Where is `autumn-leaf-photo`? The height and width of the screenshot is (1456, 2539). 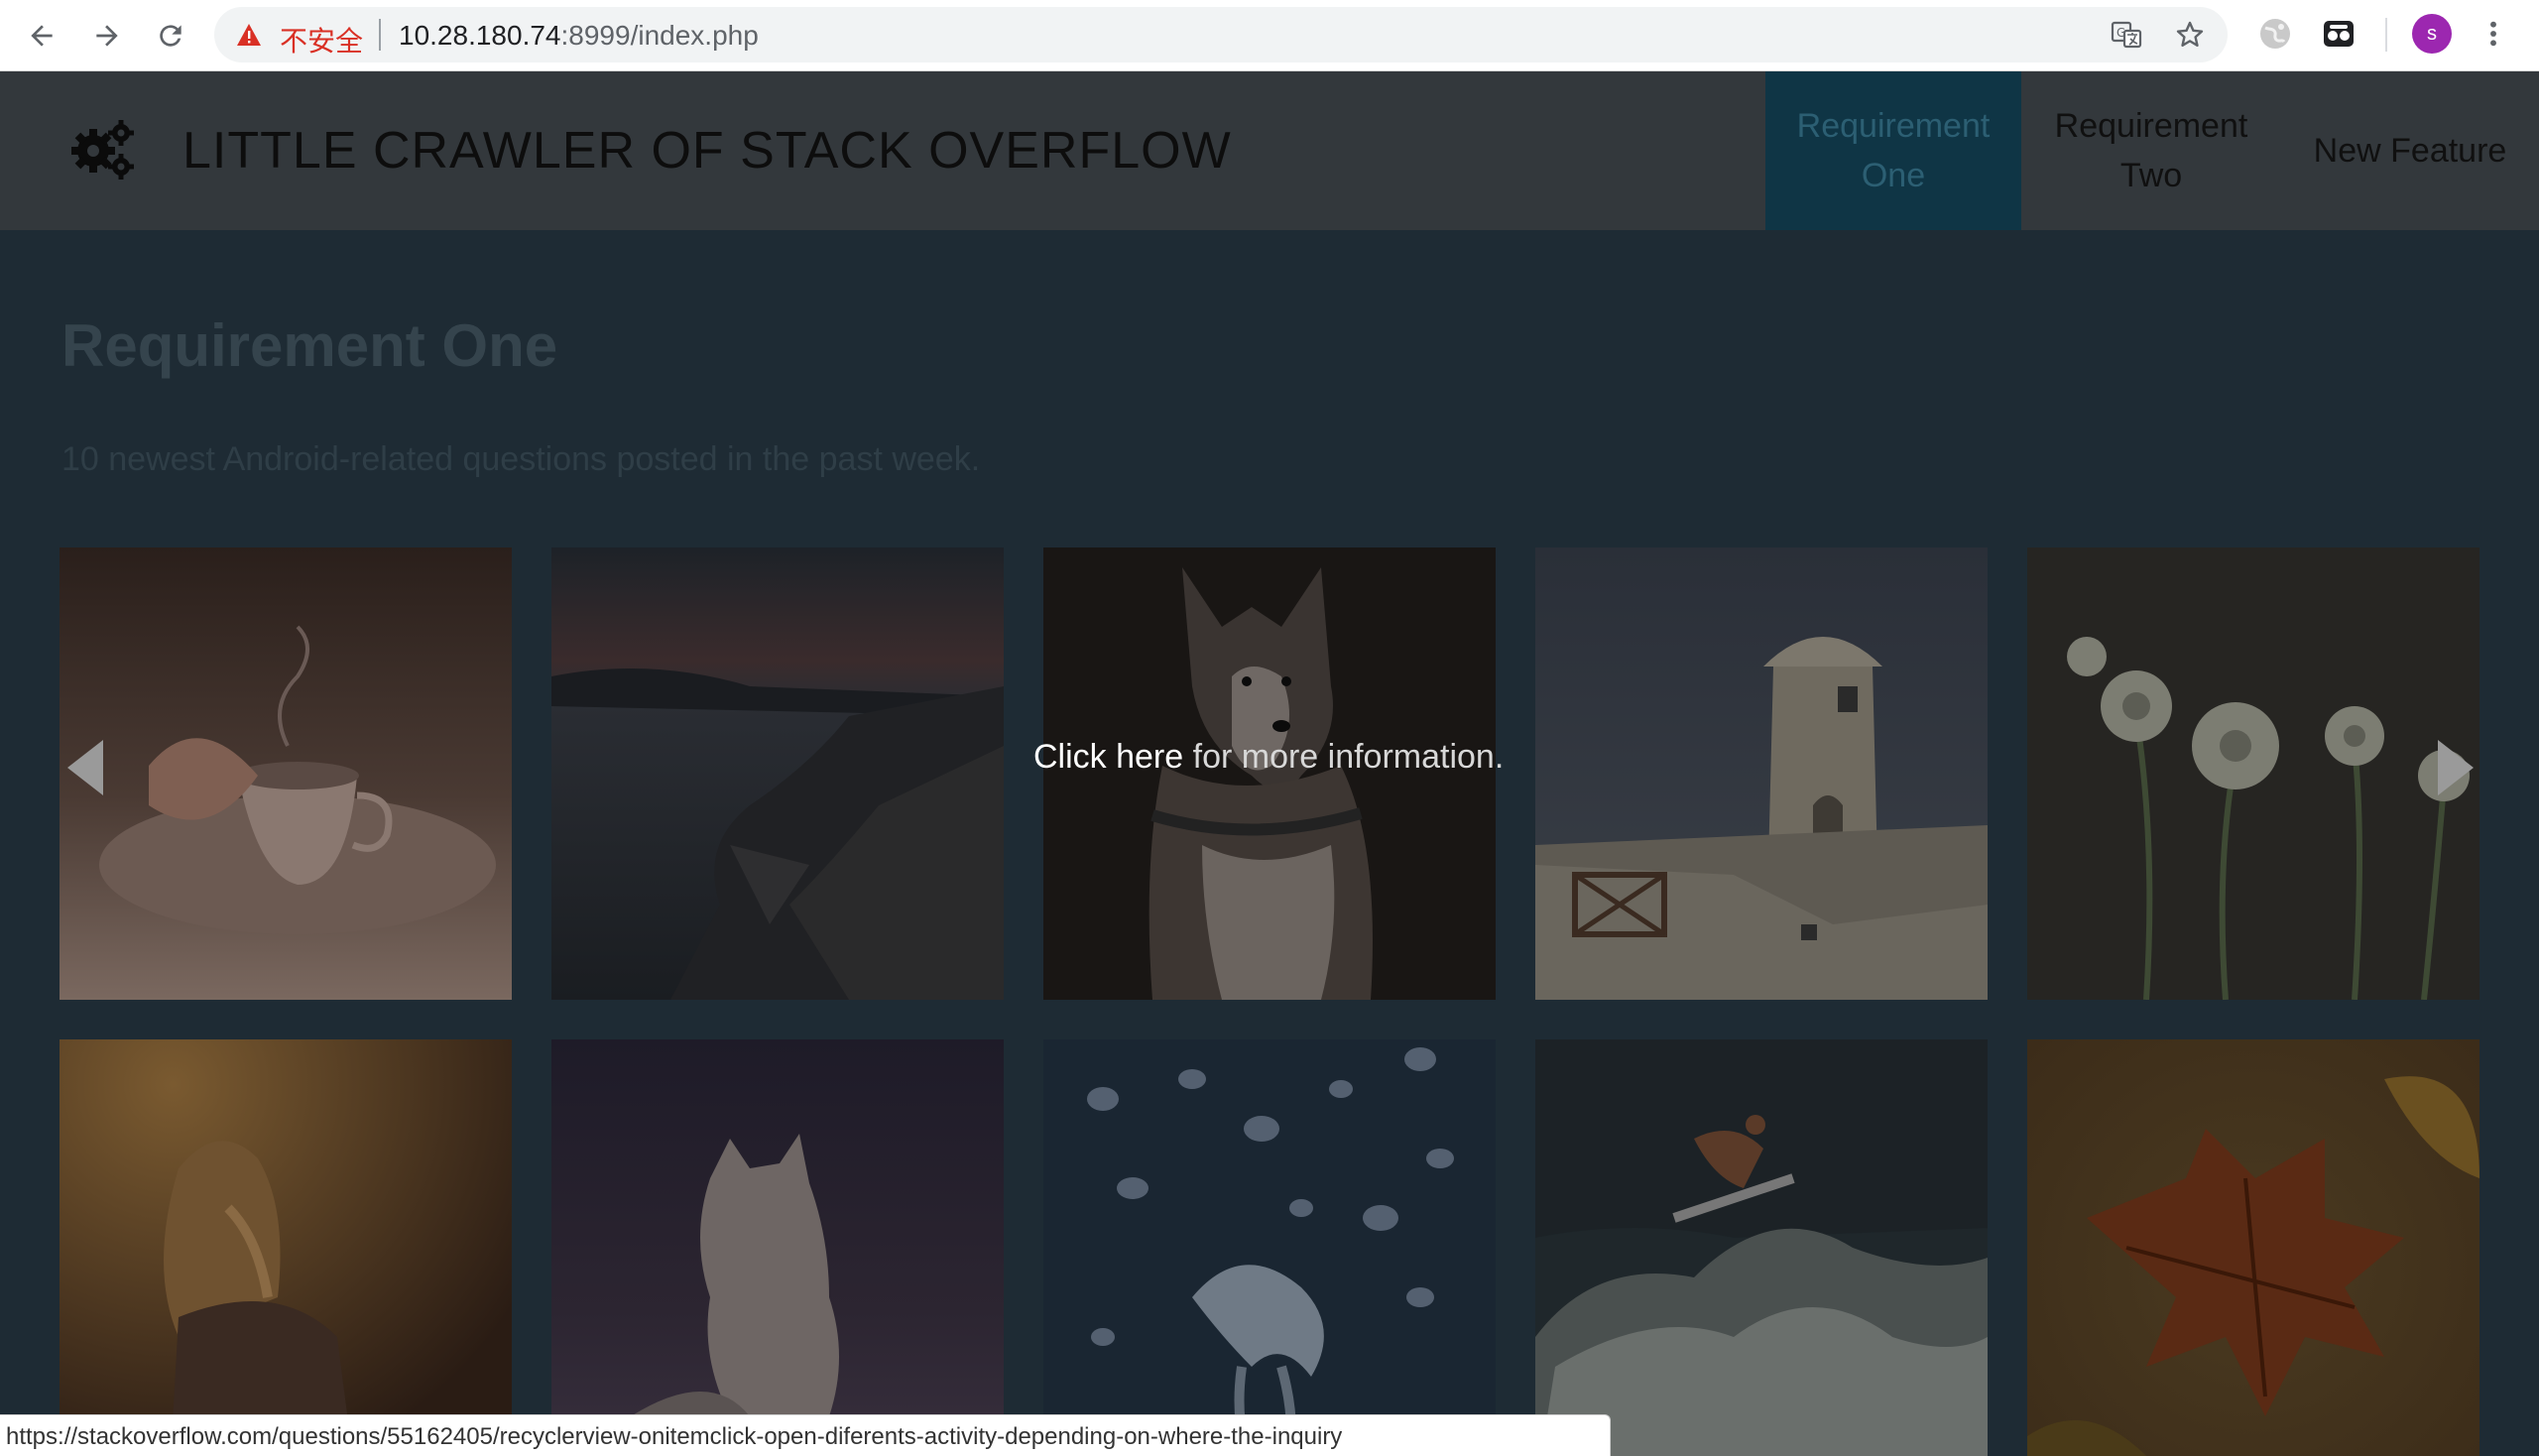
autumn-leaf-photo is located at coordinates (2253, 1247).